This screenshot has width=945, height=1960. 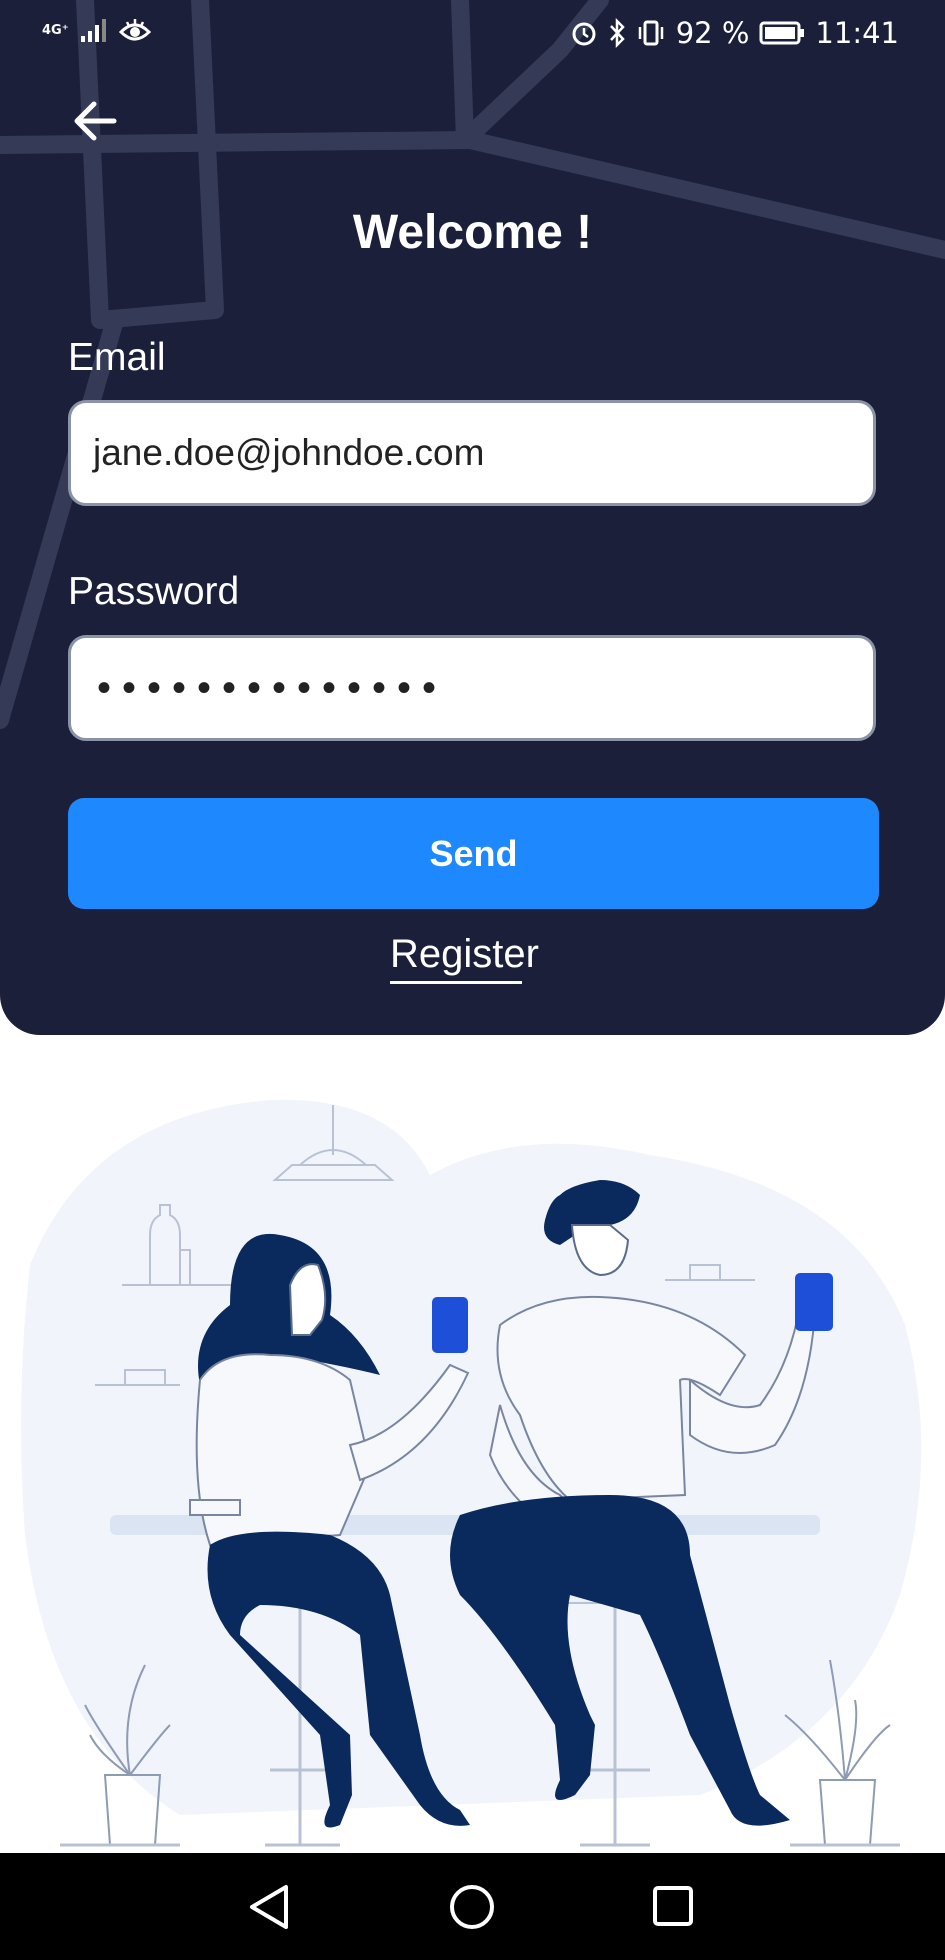 I want to click on status-bar: 4G⁺ 92 % 11:41, so click(x=472, y=35).